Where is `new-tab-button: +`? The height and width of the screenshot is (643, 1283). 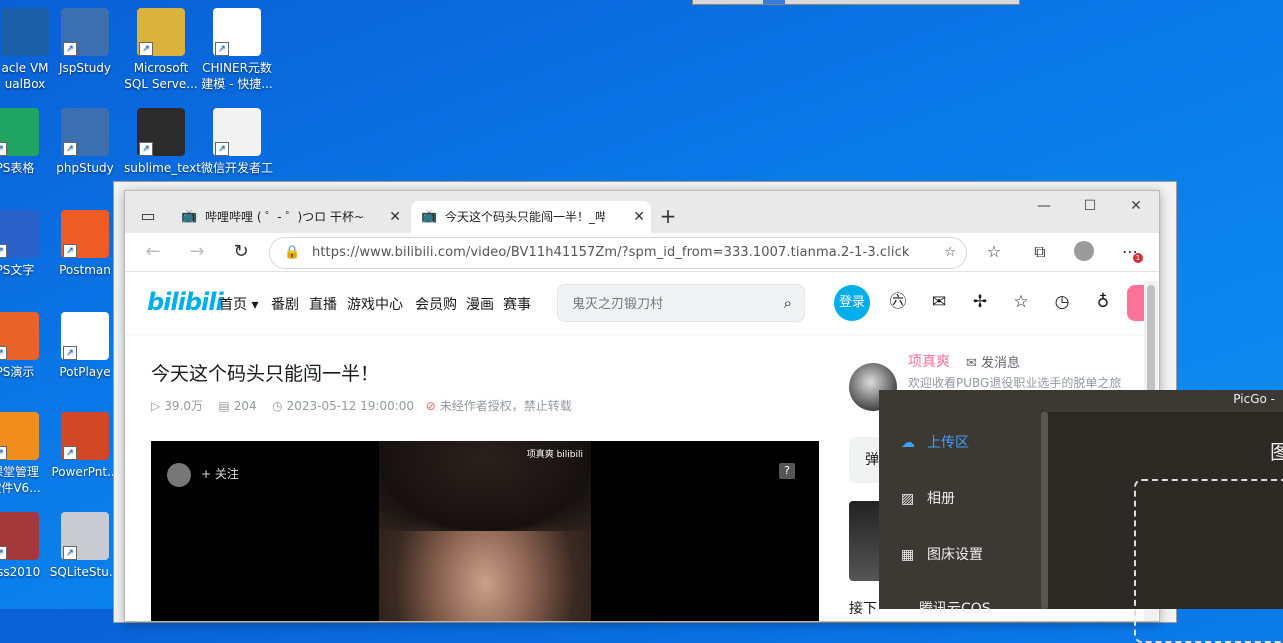
new-tab-button: + is located at coordinates (668, 216).